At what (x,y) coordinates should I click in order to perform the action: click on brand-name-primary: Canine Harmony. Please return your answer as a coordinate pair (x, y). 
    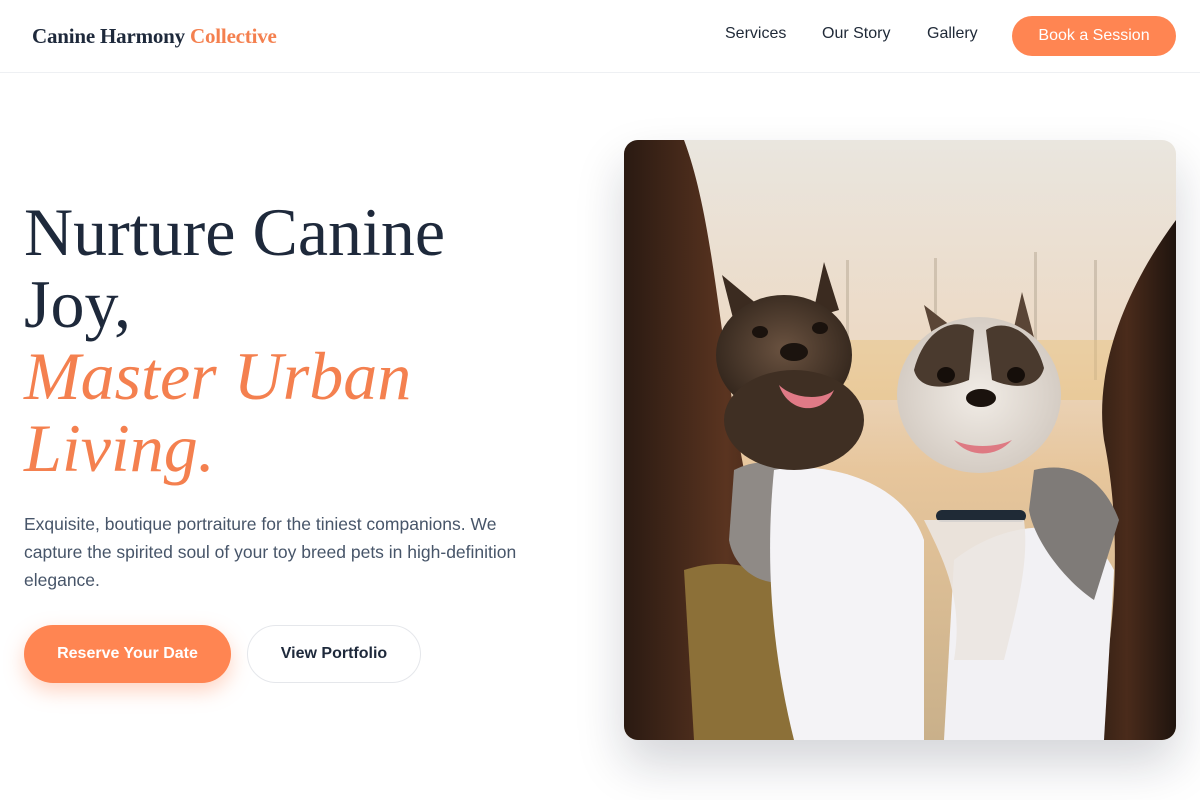
    Looking at the image, I should click on (108, 36).